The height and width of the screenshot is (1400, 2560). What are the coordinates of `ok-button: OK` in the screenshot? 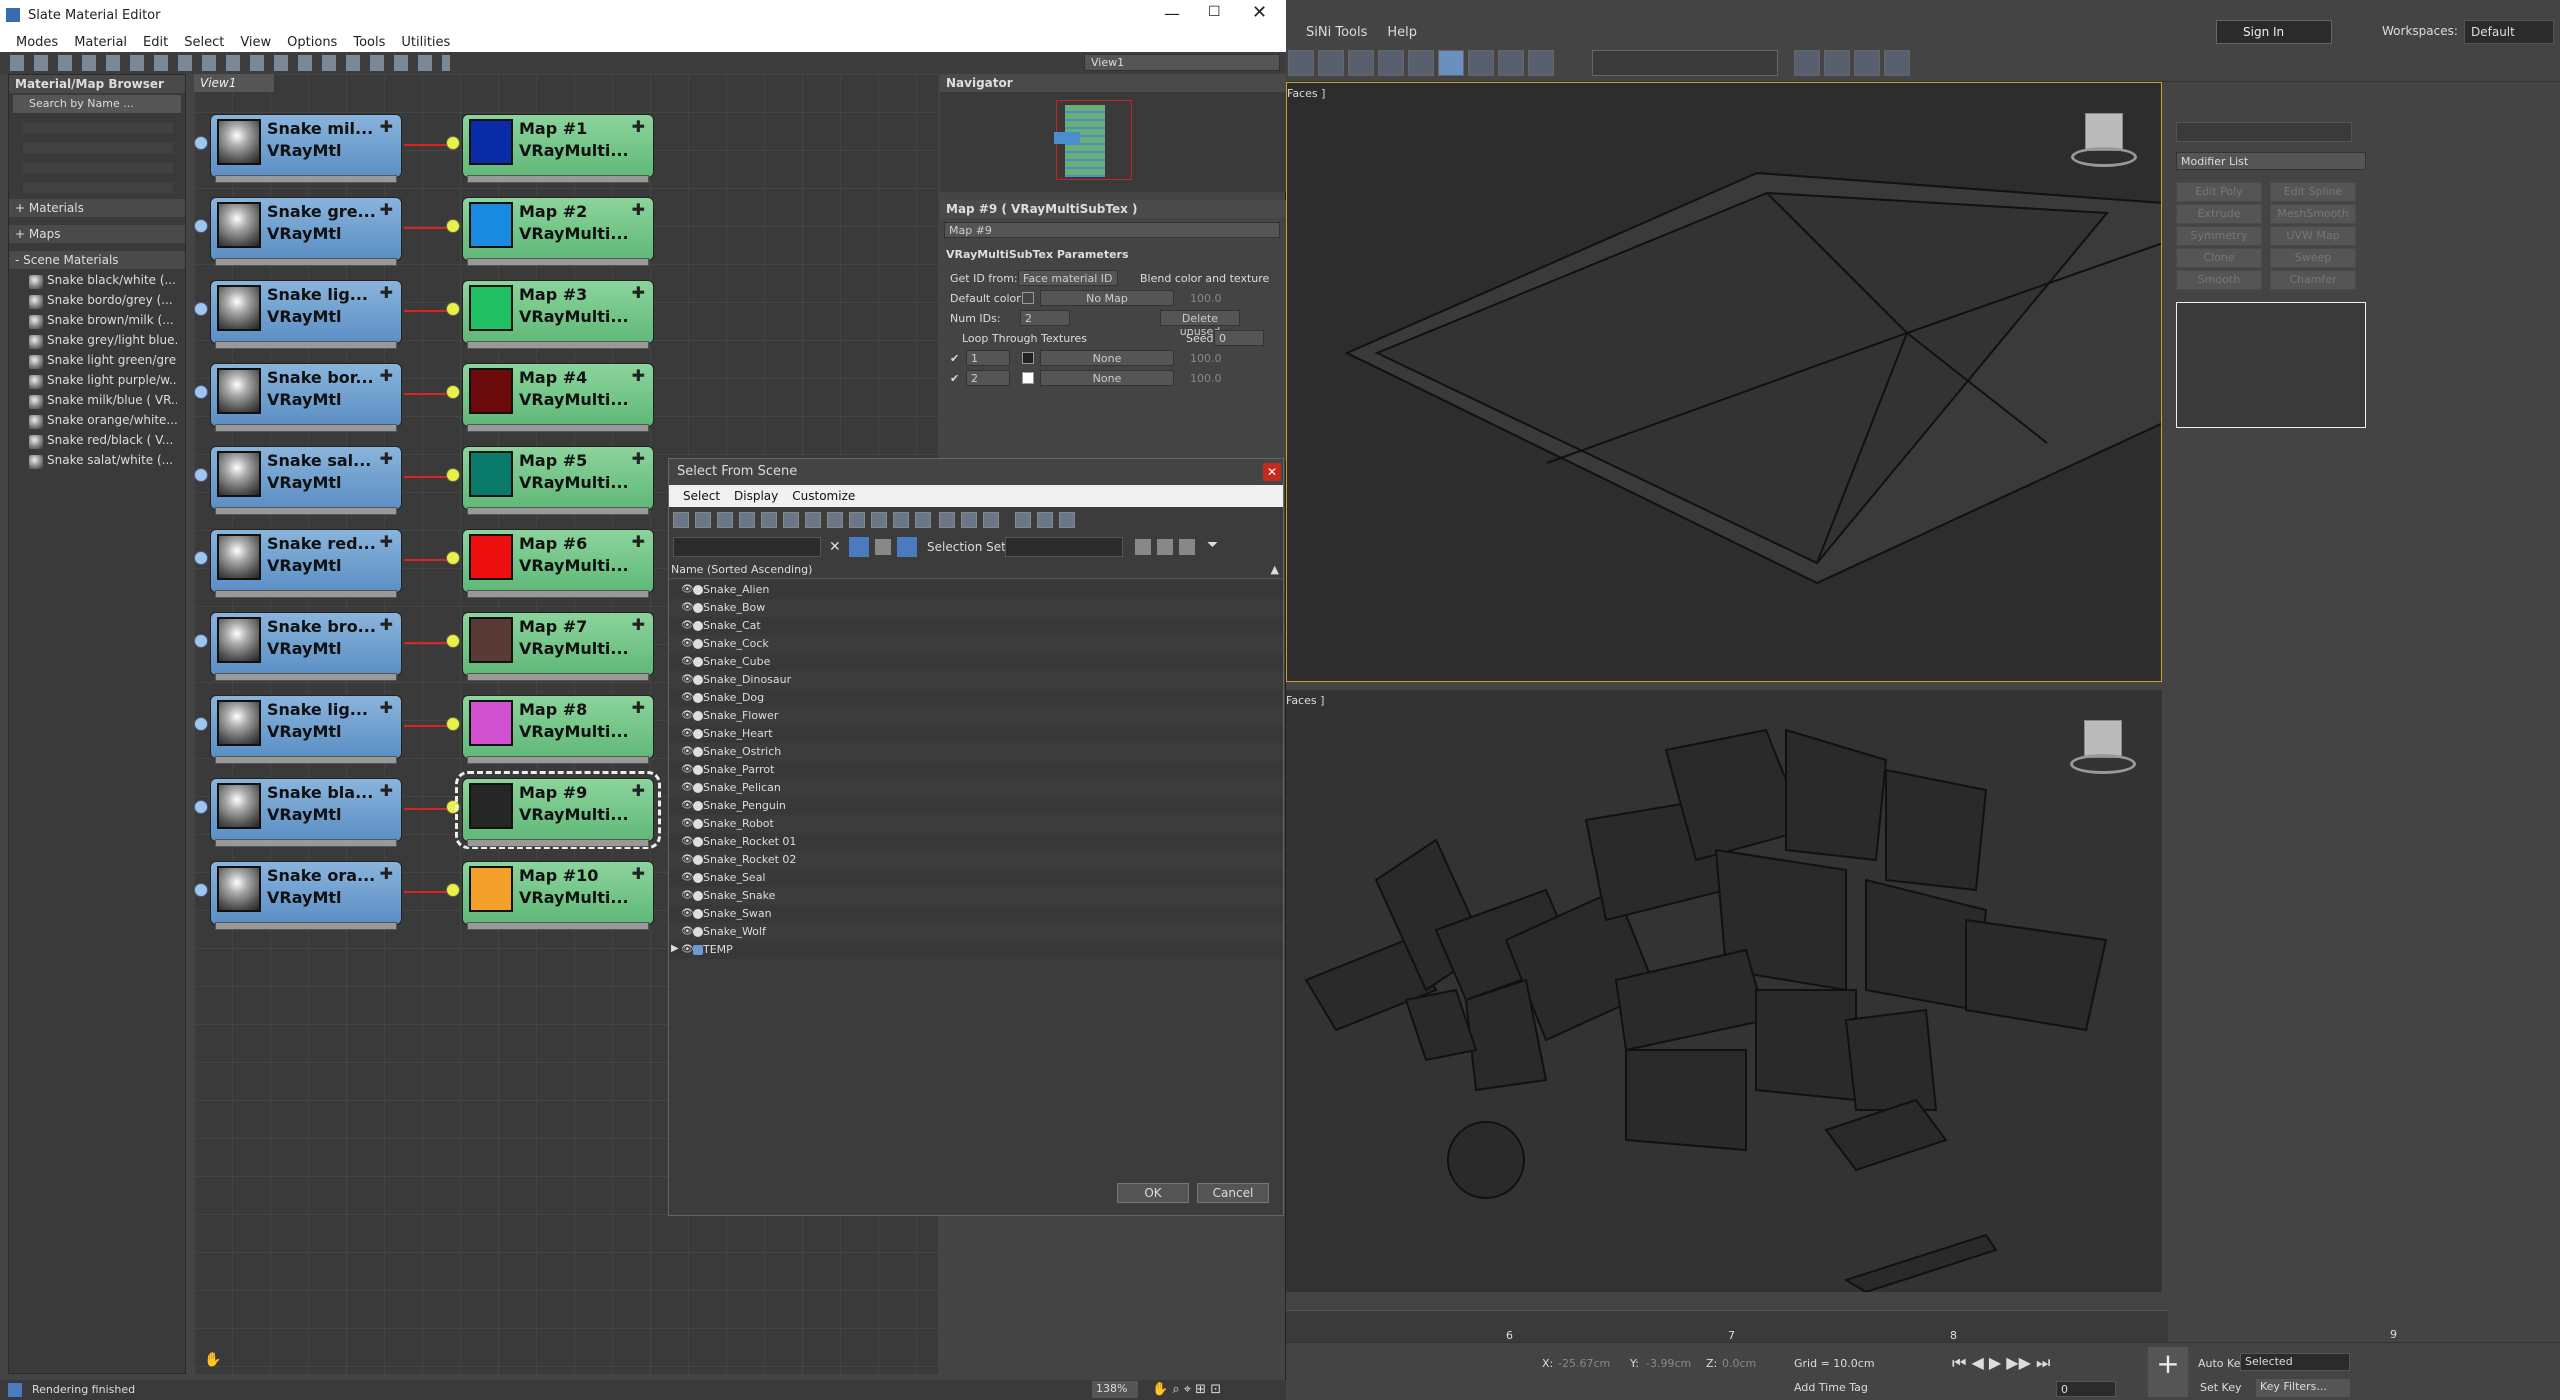 It's located at (1153, 1193).